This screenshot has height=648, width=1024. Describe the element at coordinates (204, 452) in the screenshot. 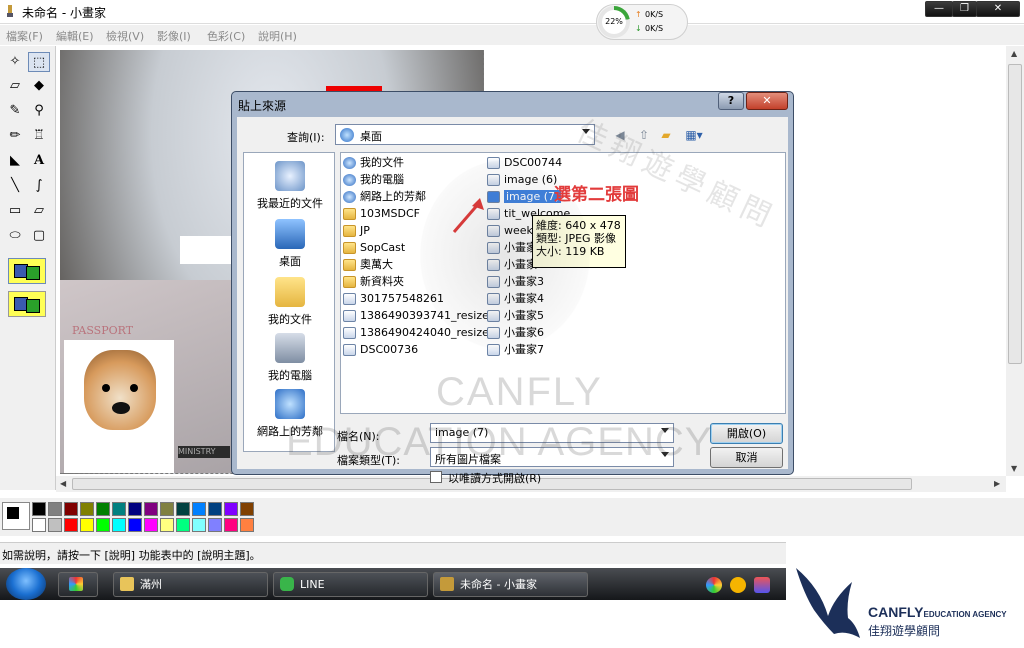

I see `ministry-stamp: MINISTRY` at that location.